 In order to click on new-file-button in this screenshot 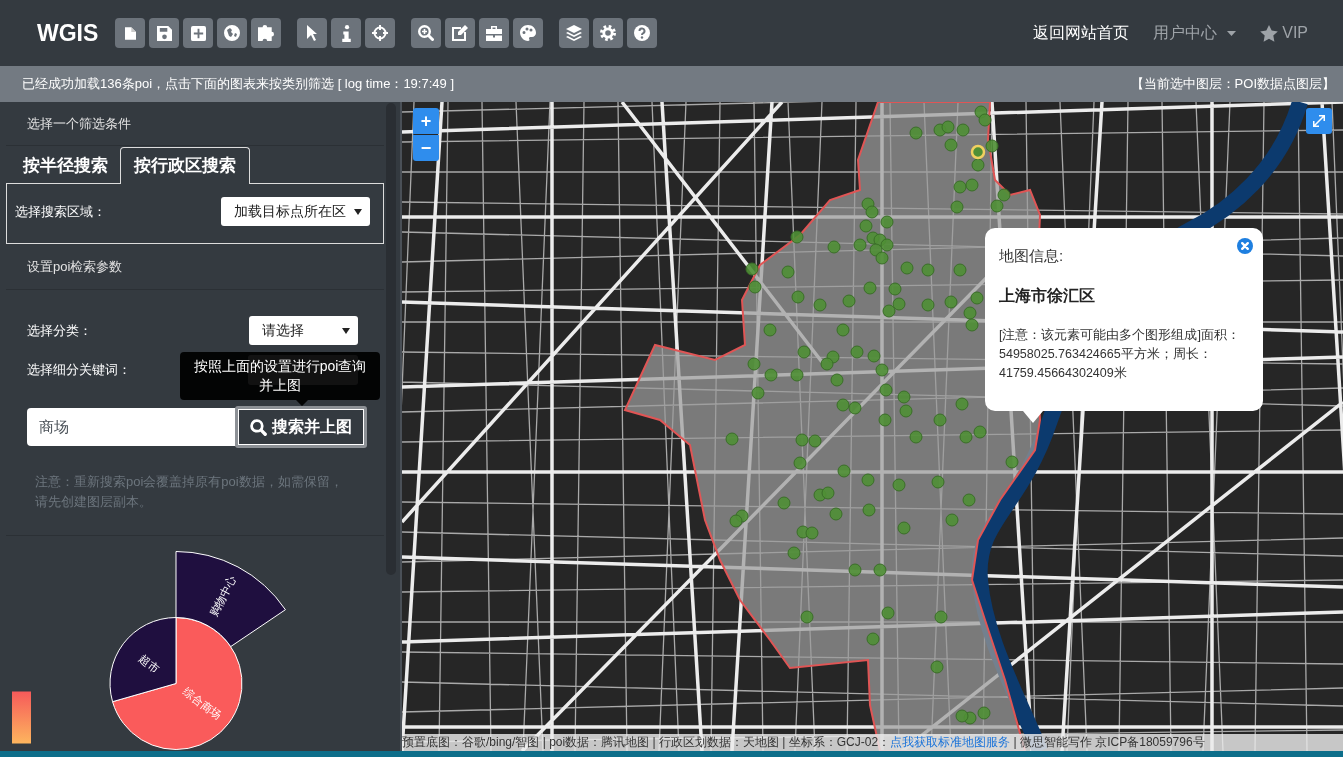, I will do `click(130, 33)`.